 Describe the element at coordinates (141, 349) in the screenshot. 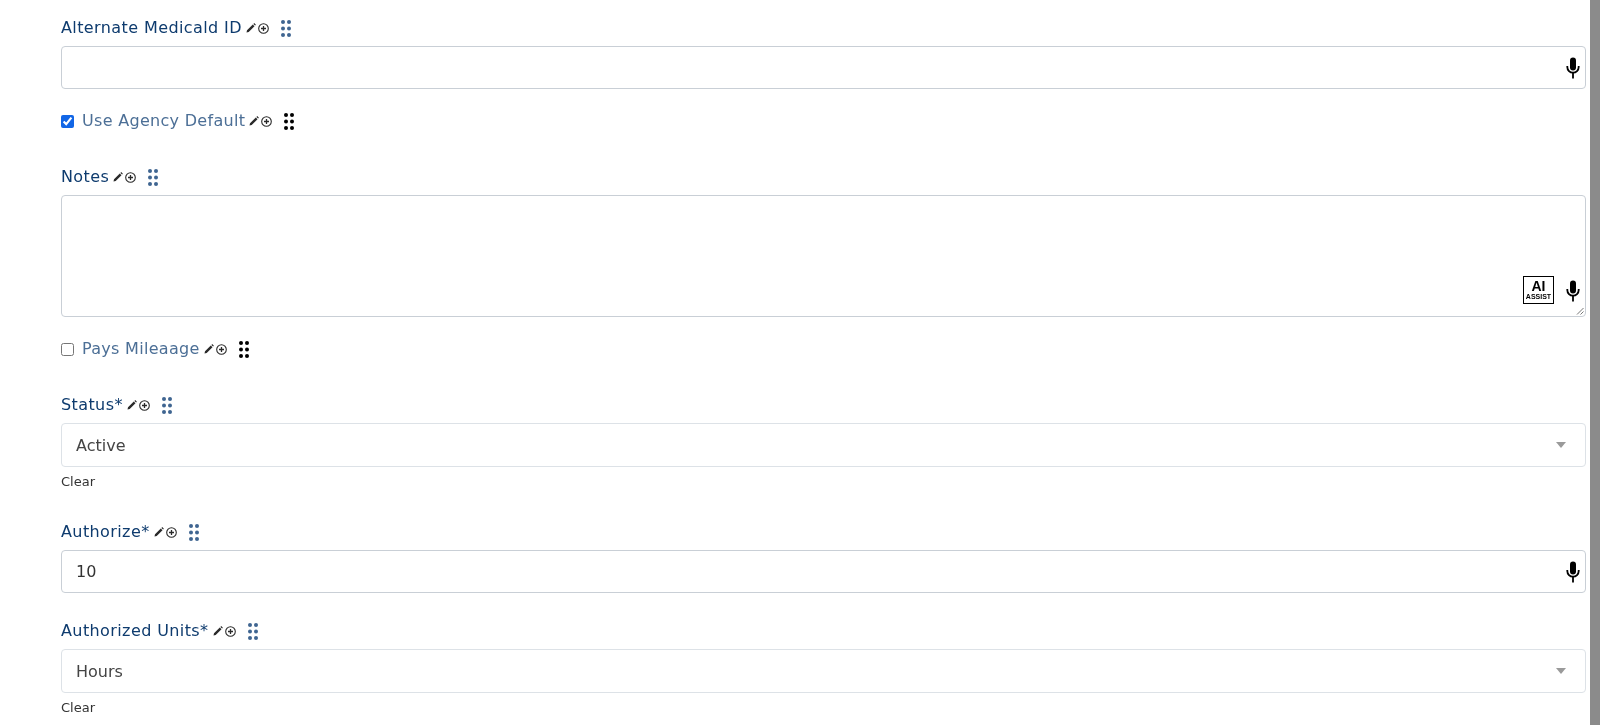

I see `checkbox-label: Pays Mileaage` at that location.